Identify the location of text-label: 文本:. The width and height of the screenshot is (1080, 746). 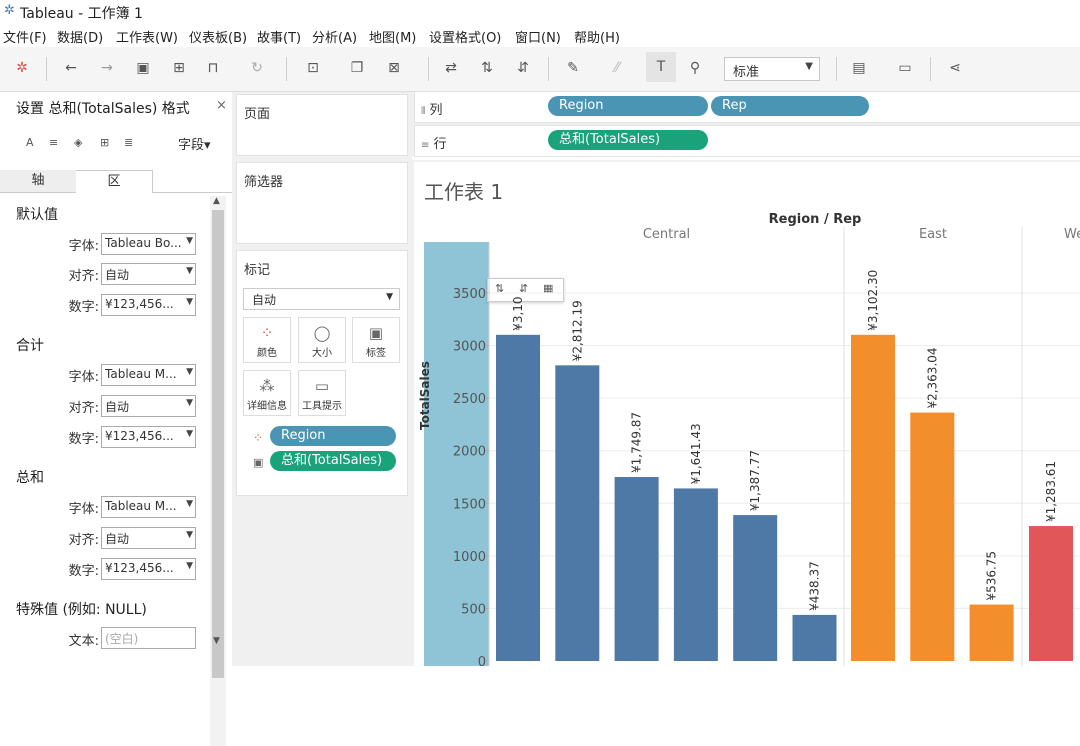
(83, 641).